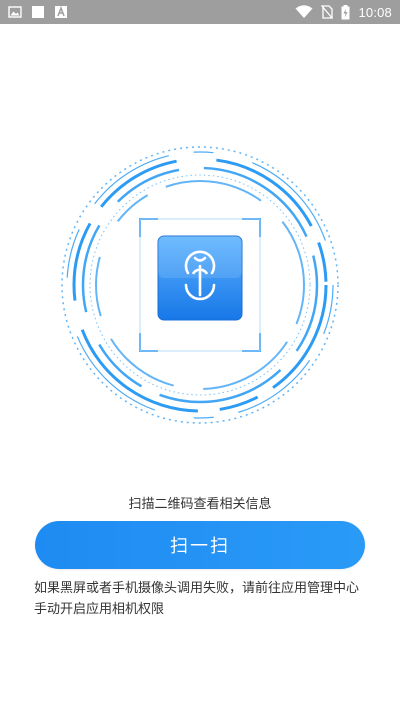 This screenshot has width=400, height=711. What do you see at coordinates (197, 599) in the screenshot?
I see `camera-permission-note: 如果黑屏或者手机摄像头调用失败，请前往应用管理中心手动开启应用相机权限` at bounding box center [197, 599].